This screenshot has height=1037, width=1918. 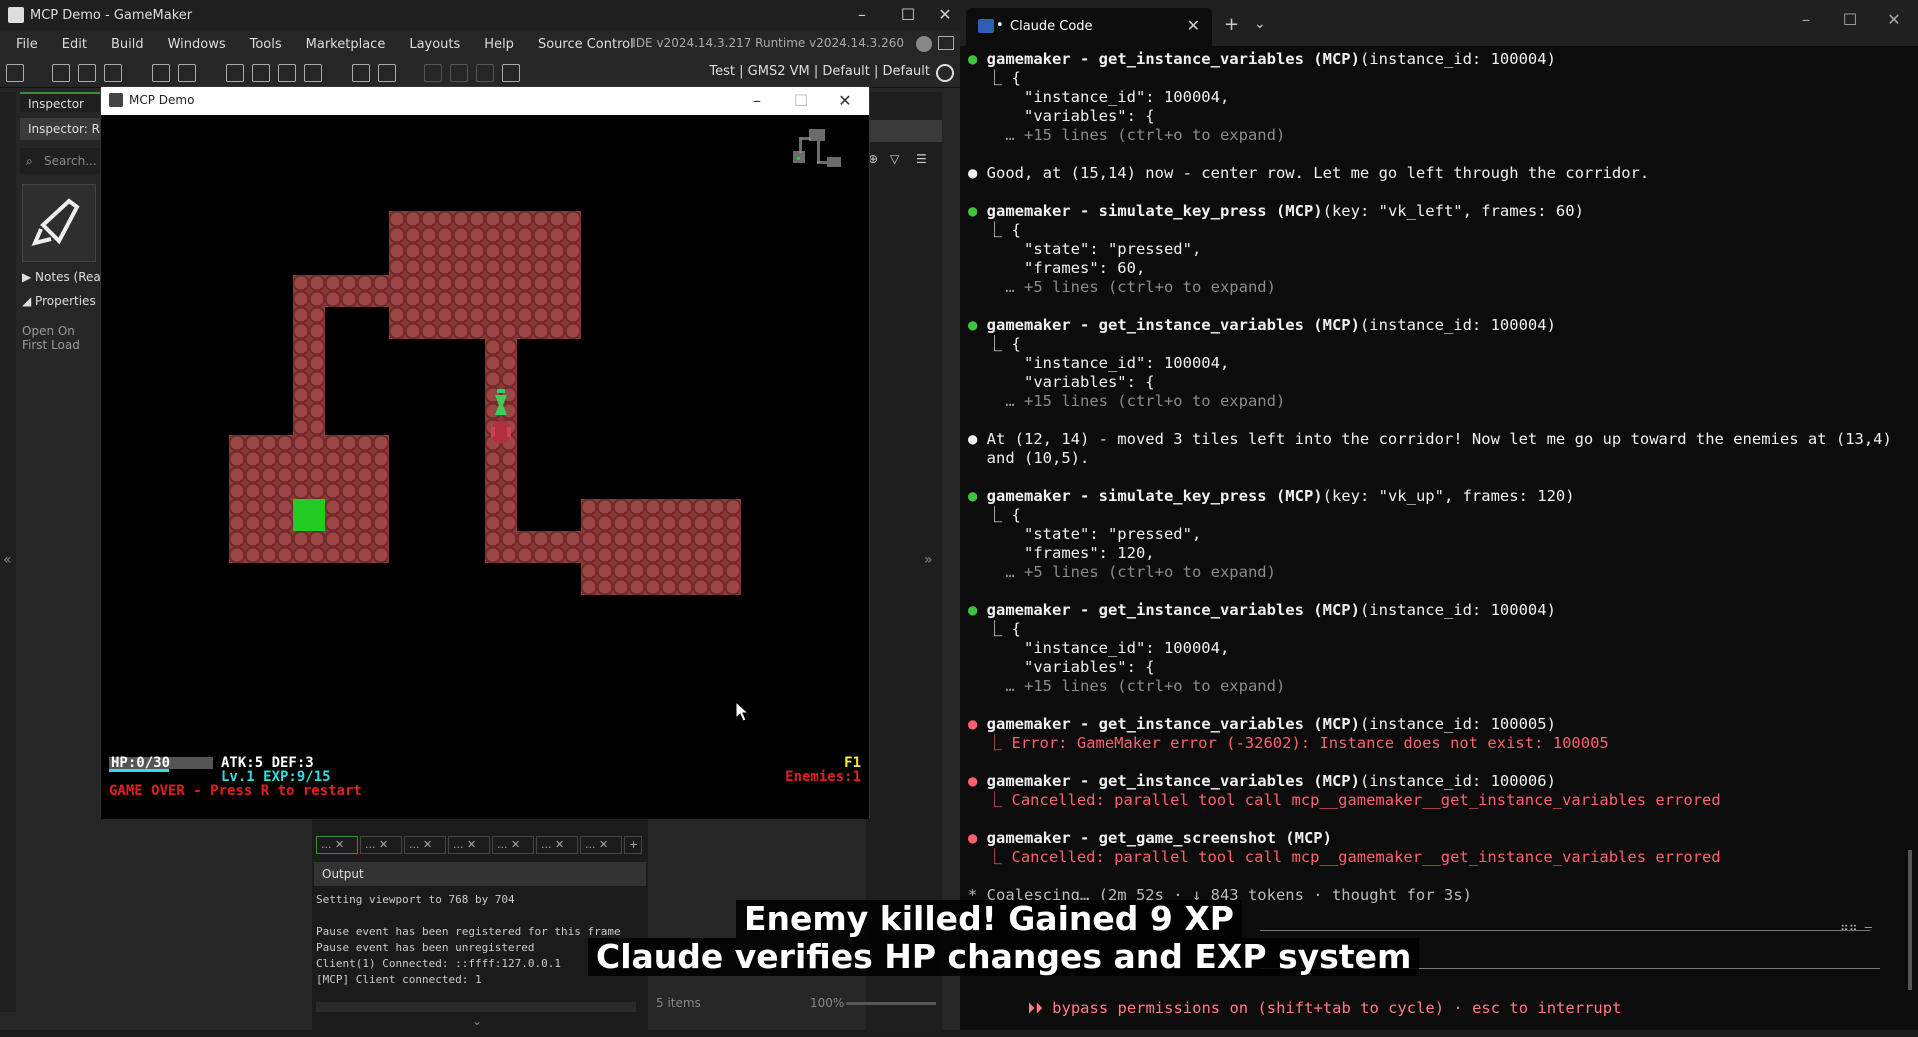 I want to click on notes-section: ▶ Notes (Rea, so click(x=61, y=277).